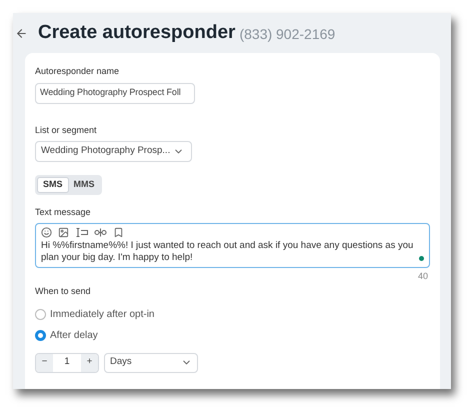  I want to click on unit-select: Days, so click(151, 362).